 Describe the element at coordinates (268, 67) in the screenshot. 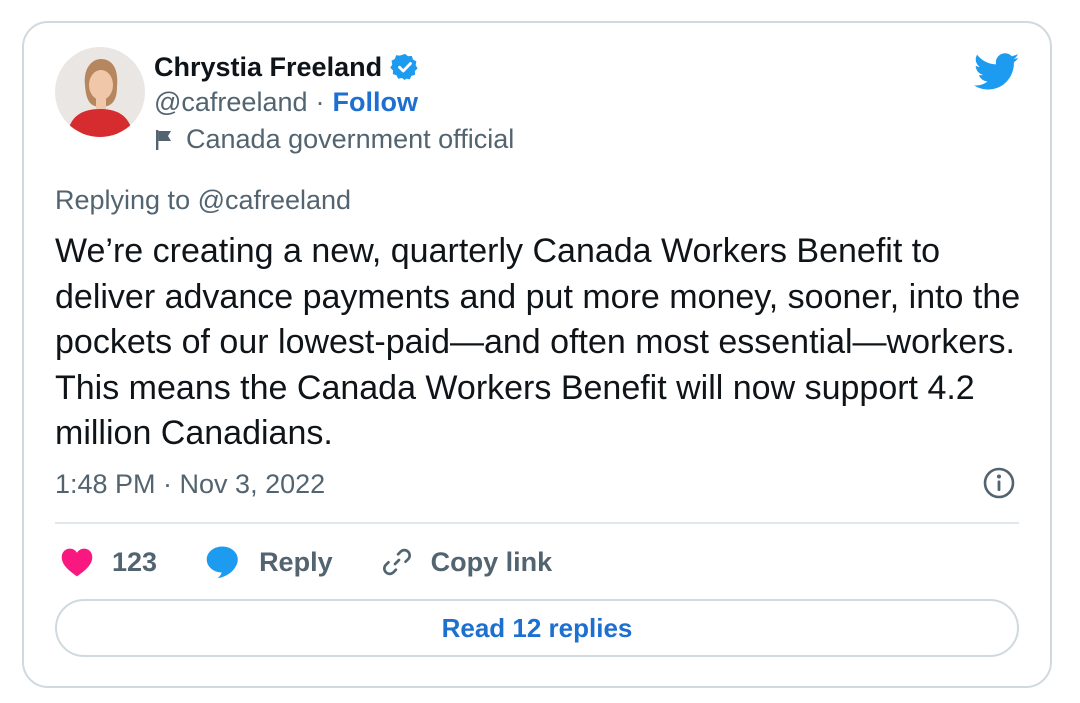

I see `author-name: Chrystia Freeland` at that location.